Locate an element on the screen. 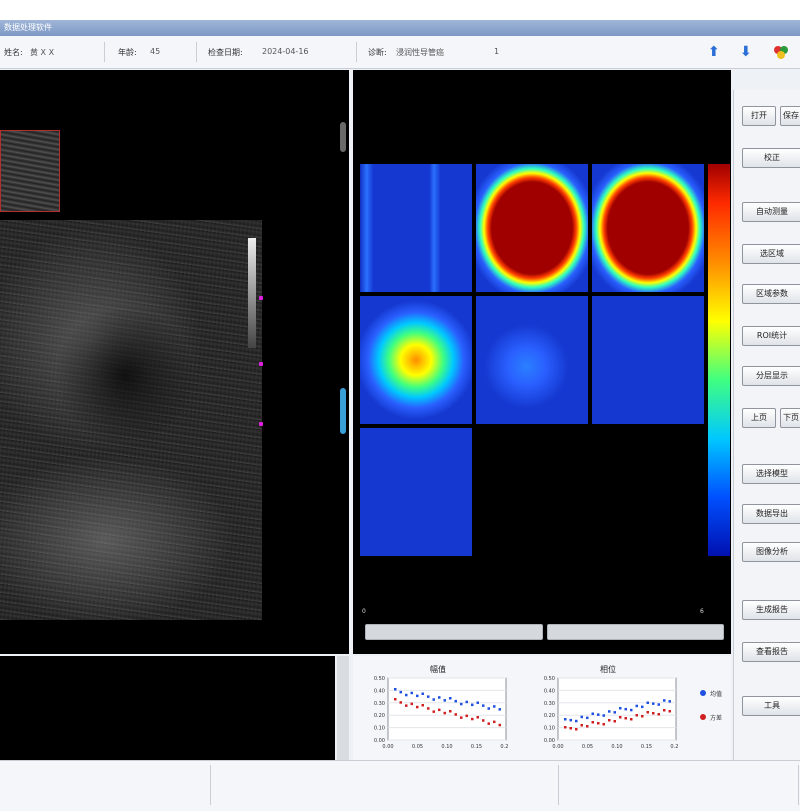 This screenshot has width=800, height=811. auto-measure-button: 自动测量 is located at coordinates (771, 212).